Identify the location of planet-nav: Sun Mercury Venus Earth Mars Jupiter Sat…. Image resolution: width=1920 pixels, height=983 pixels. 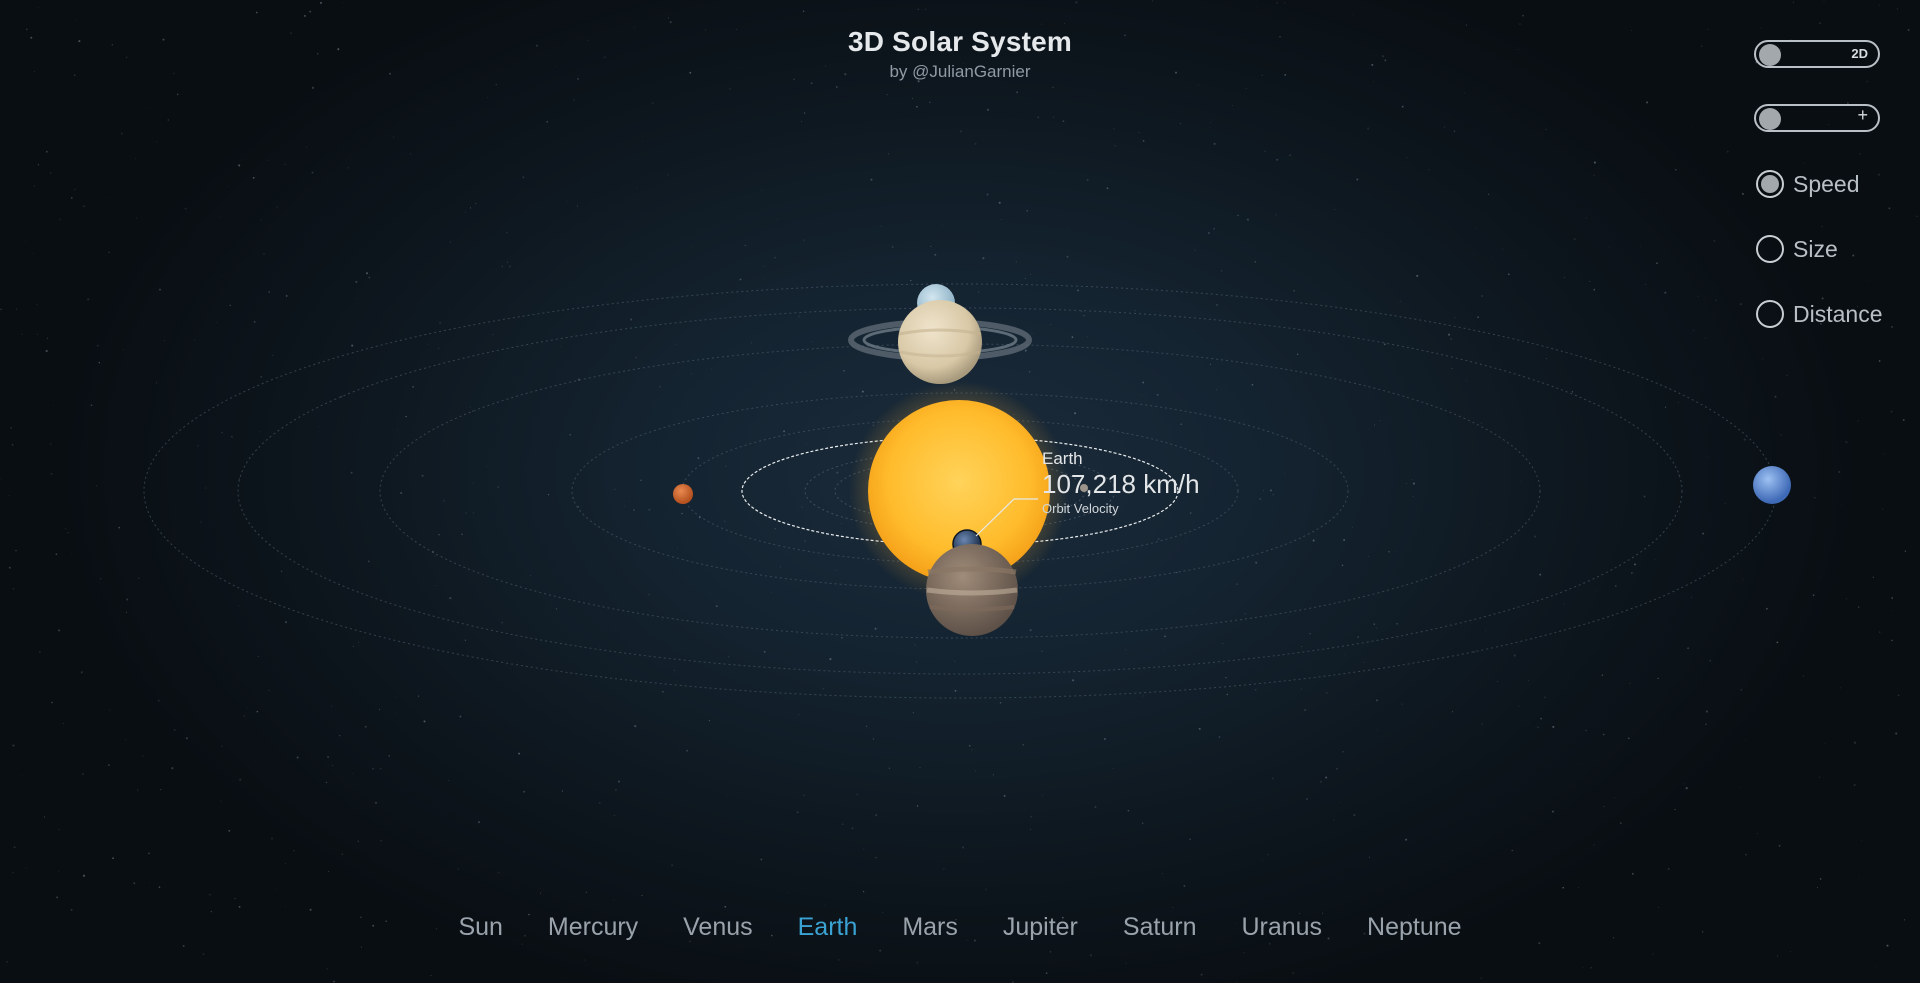
(960, 927).